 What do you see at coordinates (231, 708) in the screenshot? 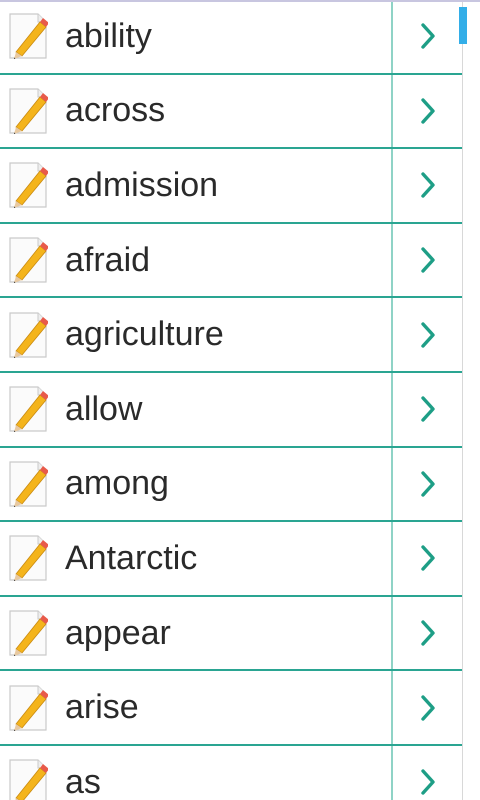
I see `word-row: arise` at bounding box center [231, 708].